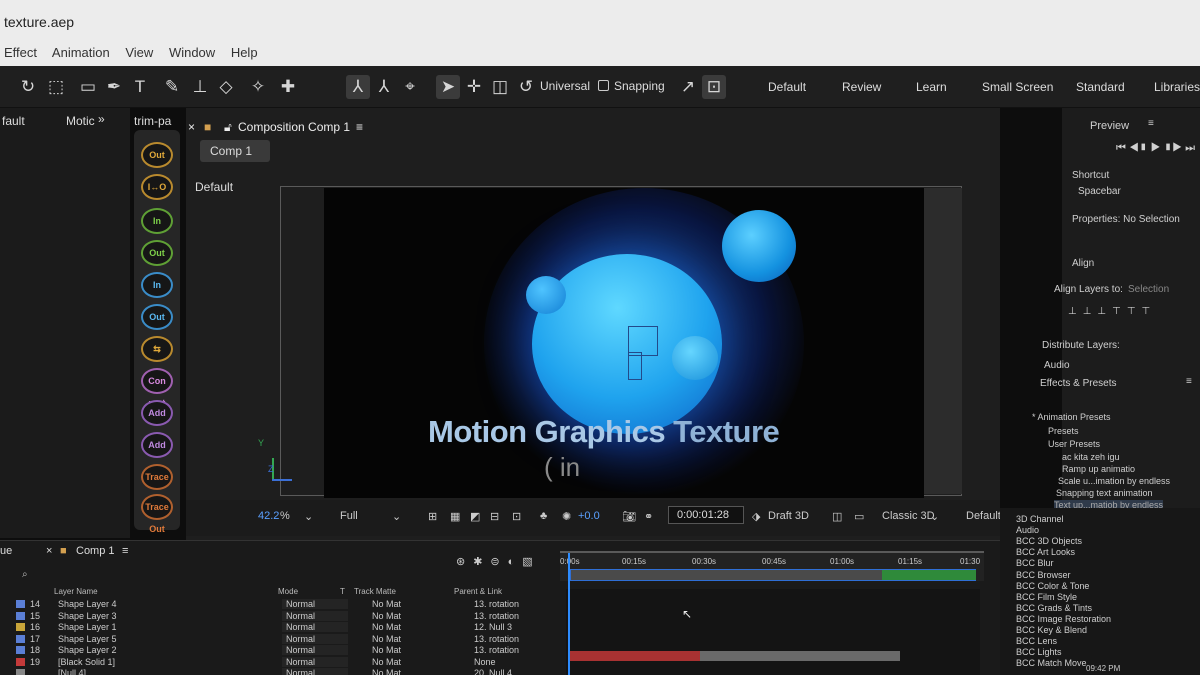 This screenshot has width=1200, height=675. Describe the element at coordinates (87, 627) in the screenshot. I see `layer-name: Shape Layer 1` at that location.